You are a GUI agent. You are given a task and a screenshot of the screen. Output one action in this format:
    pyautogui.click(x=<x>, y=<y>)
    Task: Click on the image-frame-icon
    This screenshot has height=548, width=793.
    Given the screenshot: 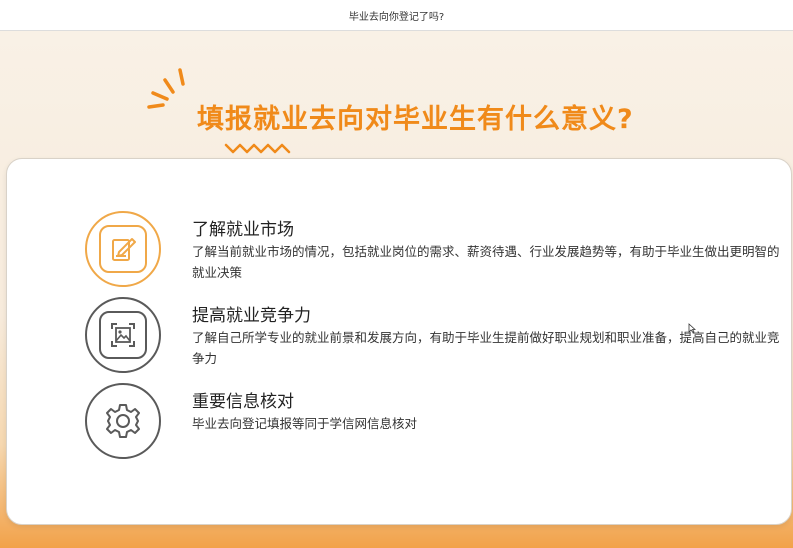 What is the action you would take?
    pyautogui.click(x=123, y=335)
    